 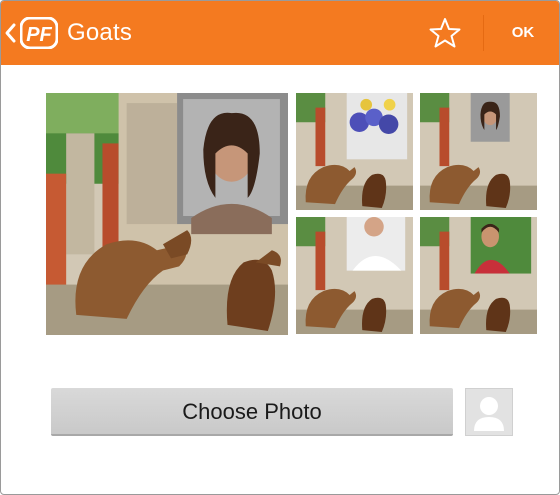 What do you see at coordinates (478, 151) in the screenshot?
I see `template-thumb-woman` at bounding box center [478, 151].